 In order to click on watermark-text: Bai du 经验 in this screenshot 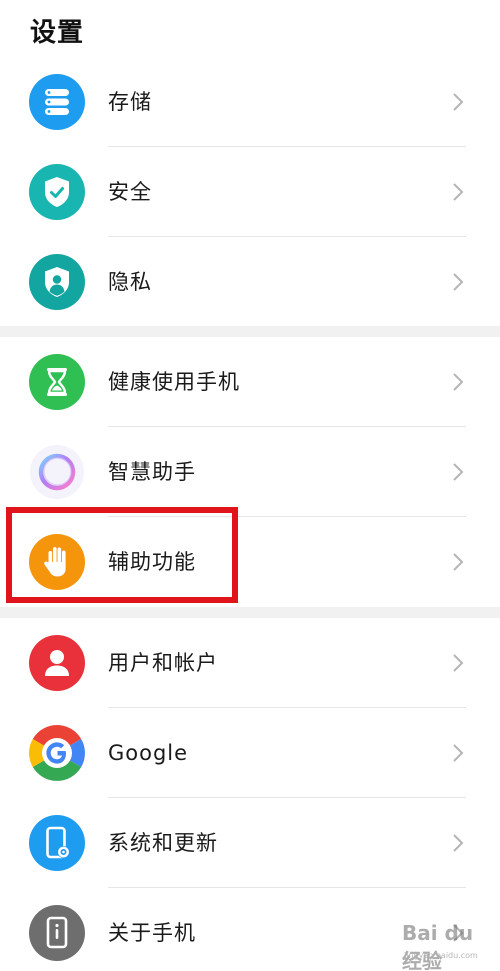, I will do `click(438, 946)`.